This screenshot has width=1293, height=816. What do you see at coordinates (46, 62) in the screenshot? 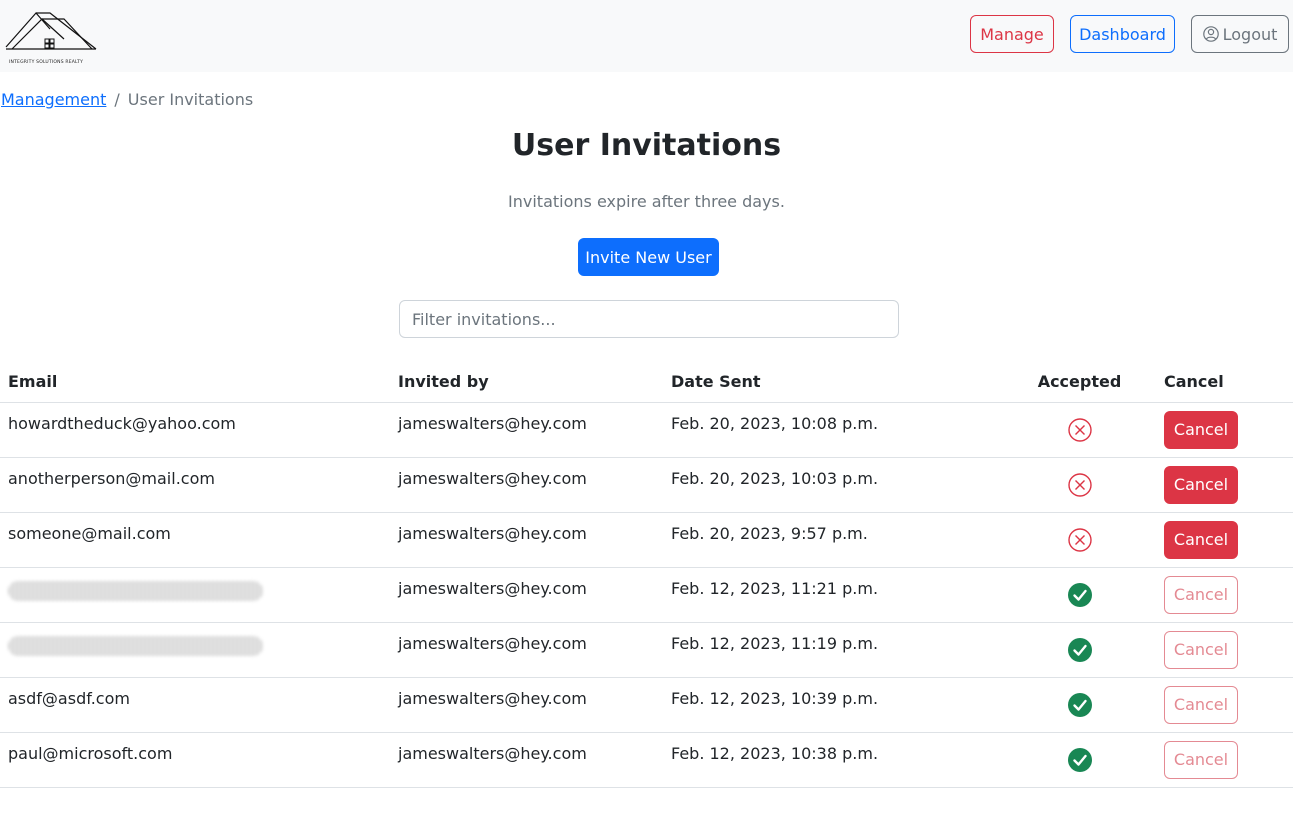
I see `brand-logo-text: INTEGRITY SOLUTIONS REALTY` at bounding box center [46, 62].